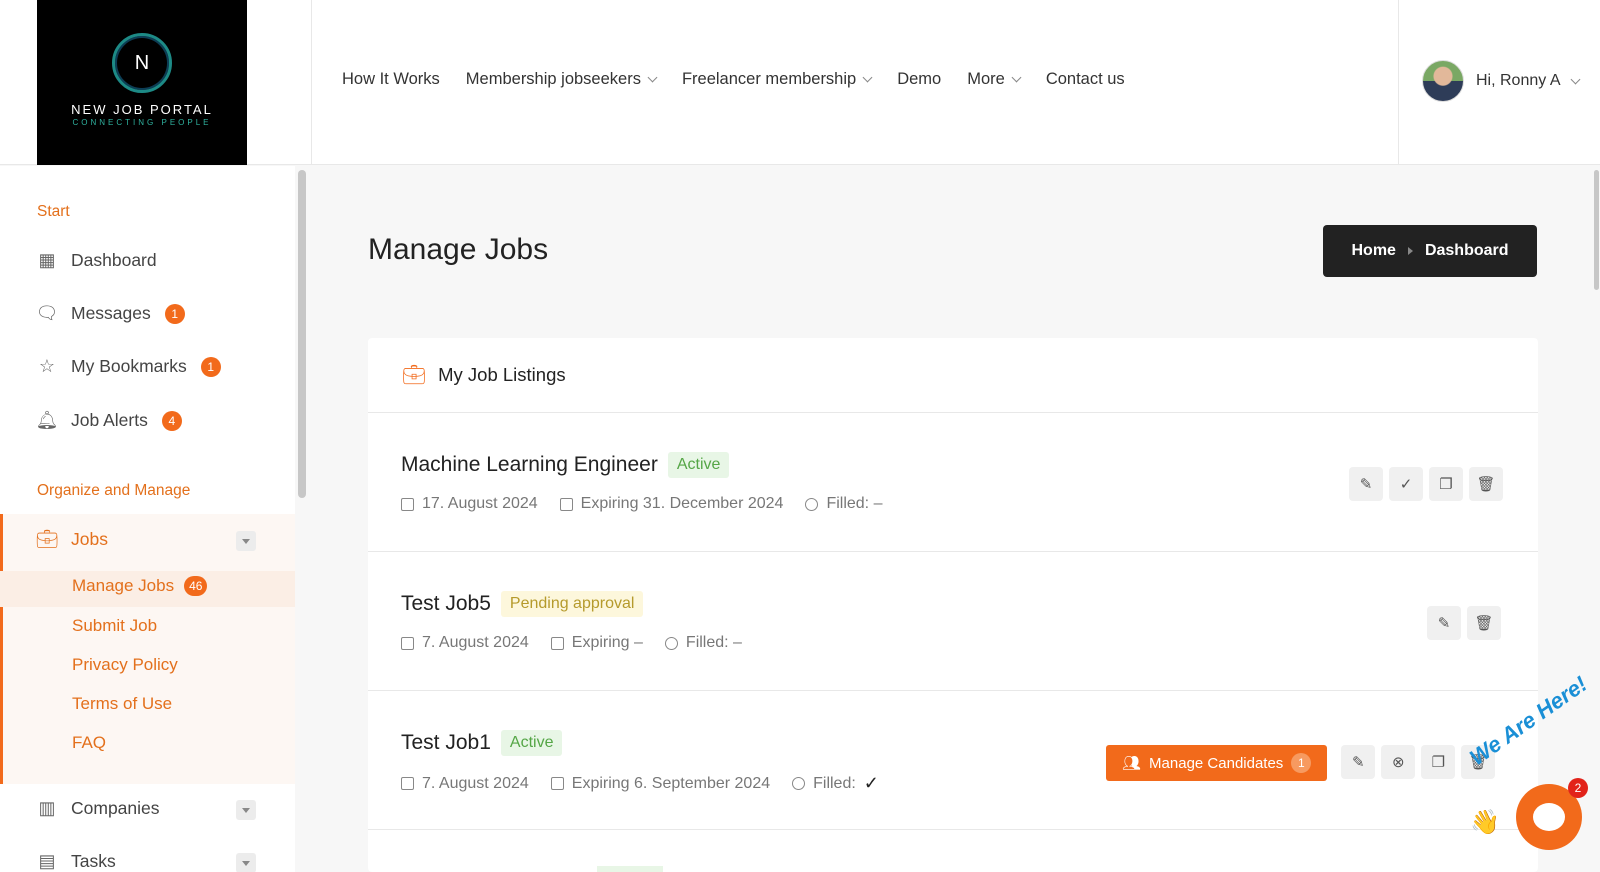 The image size is (1600, 872). What do you see at coordinates (446, 604) in the screenshot?
I see `job-title: Test Job5` at bounding box center [446, 604].